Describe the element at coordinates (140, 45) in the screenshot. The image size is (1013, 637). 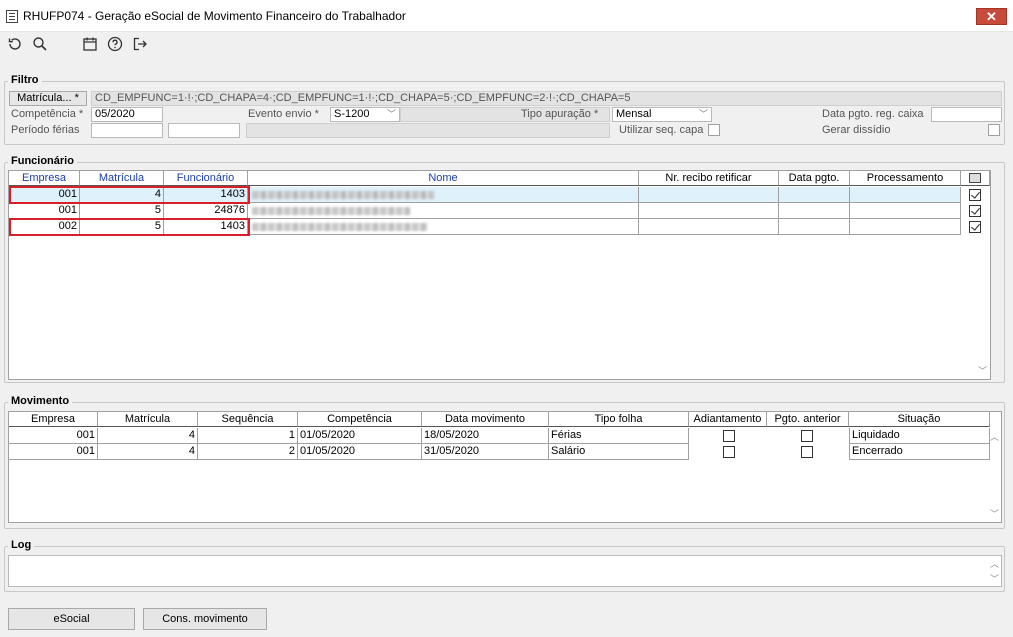
I see `exit-icon` at that location.